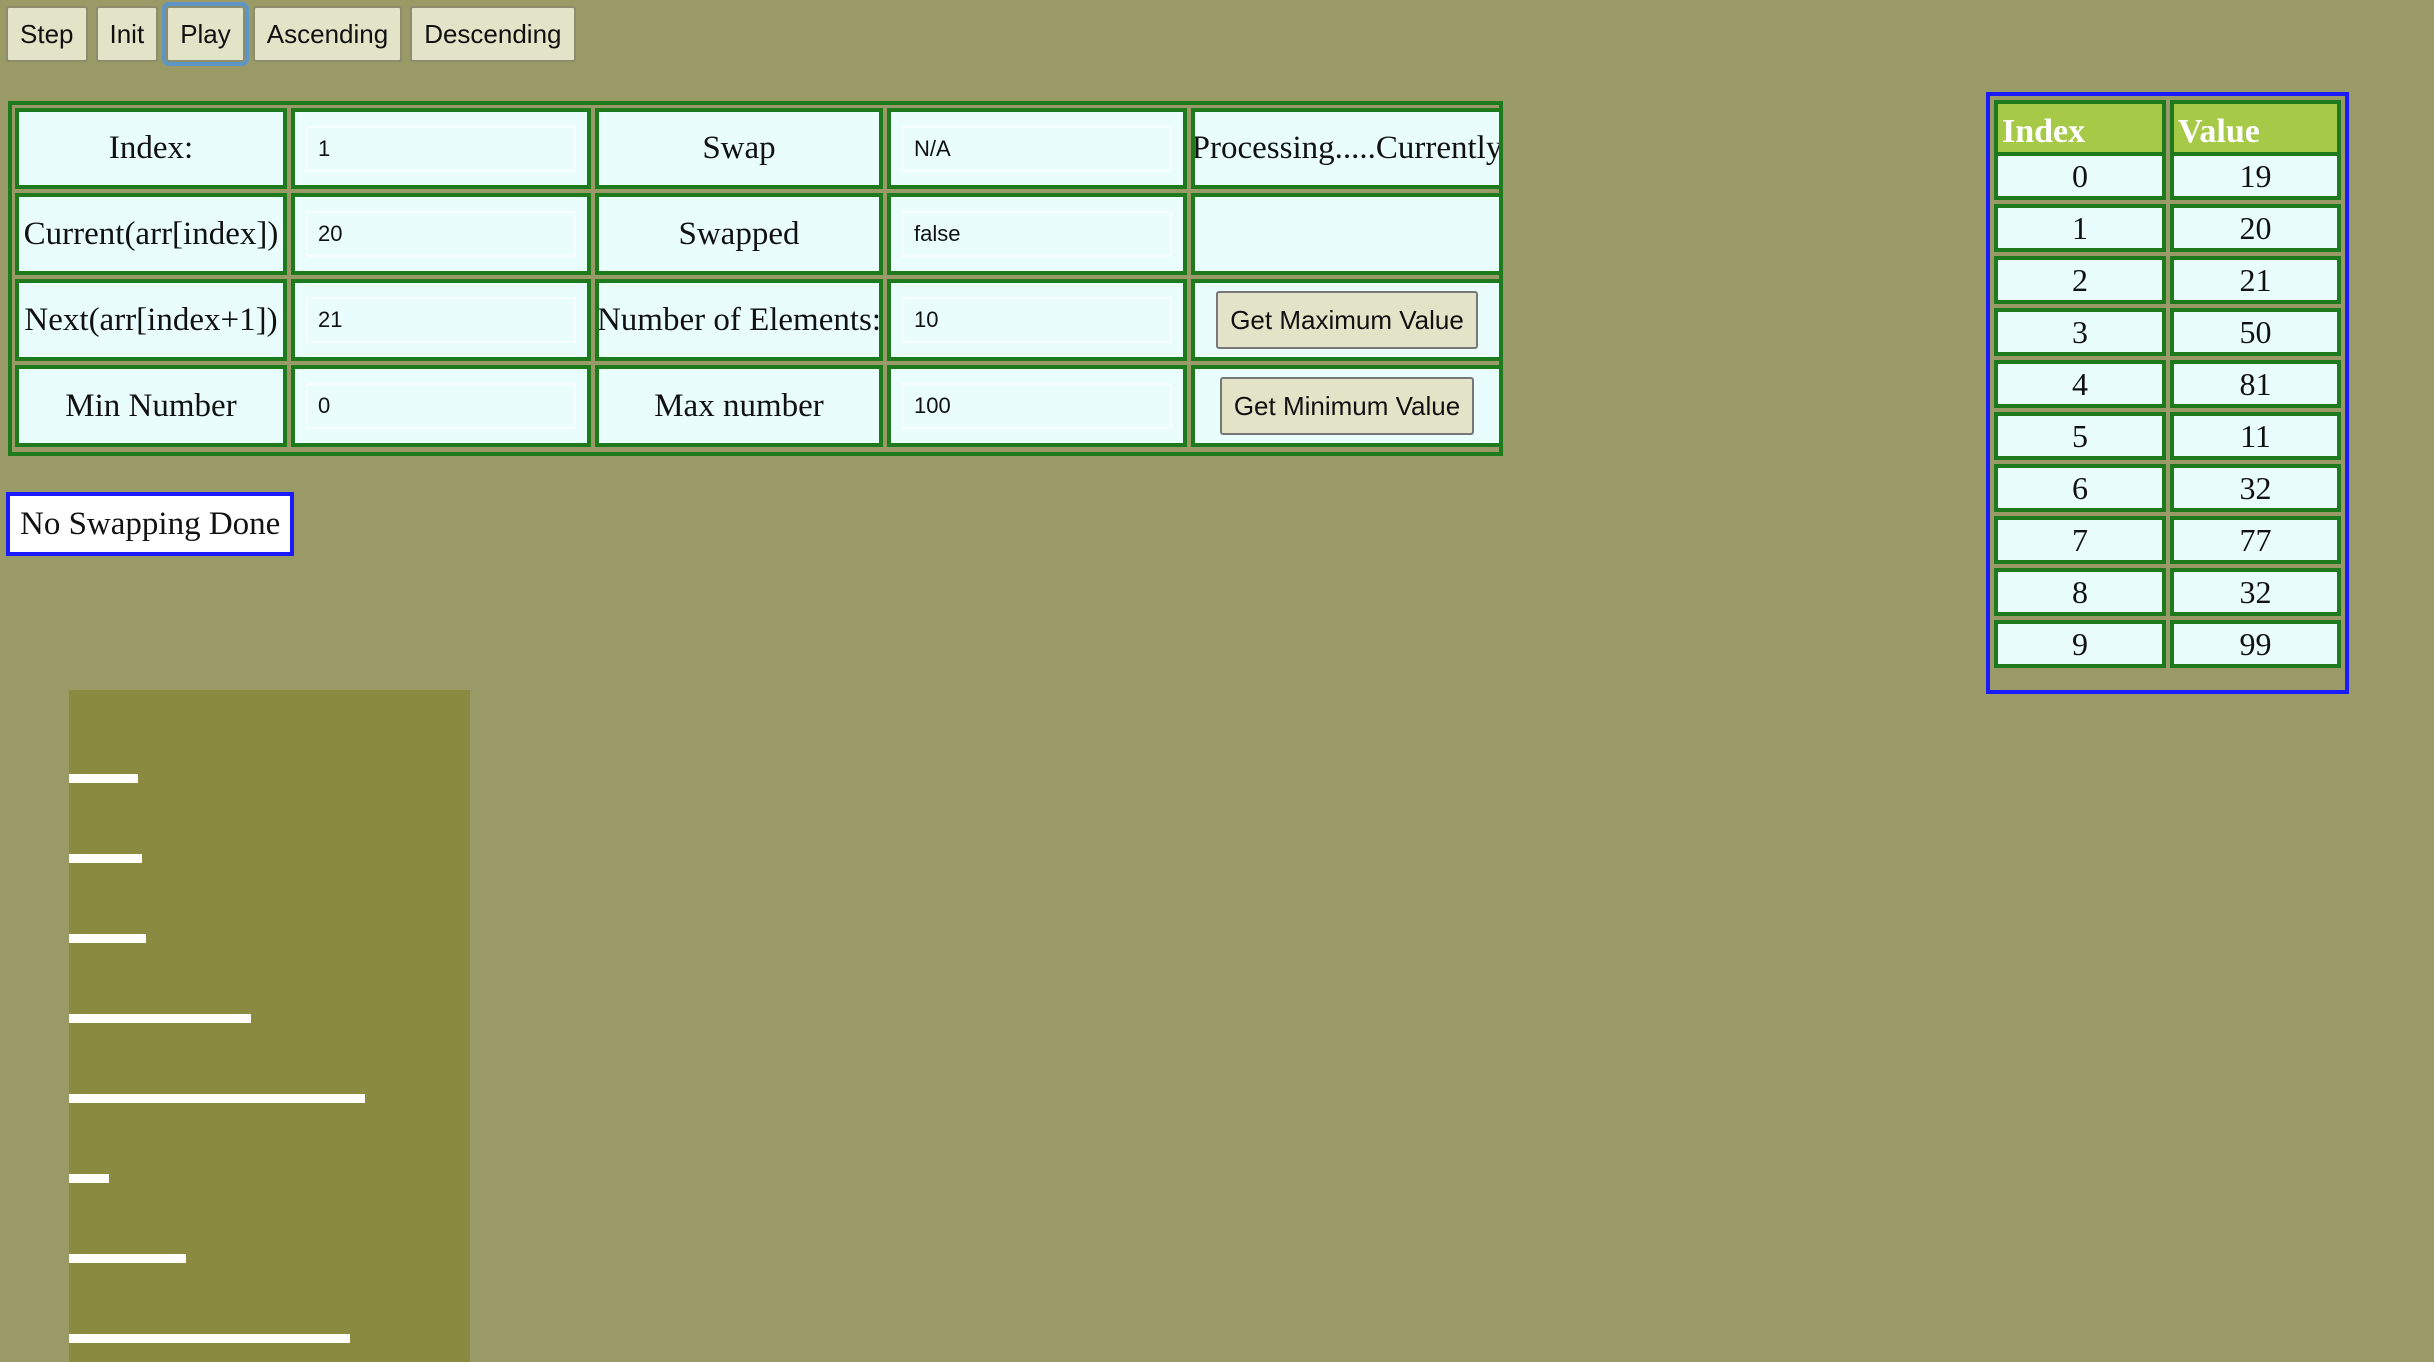  Describe the element at coordinates (1347, 234) in the screenshot. I see `empty-cell` at that location.